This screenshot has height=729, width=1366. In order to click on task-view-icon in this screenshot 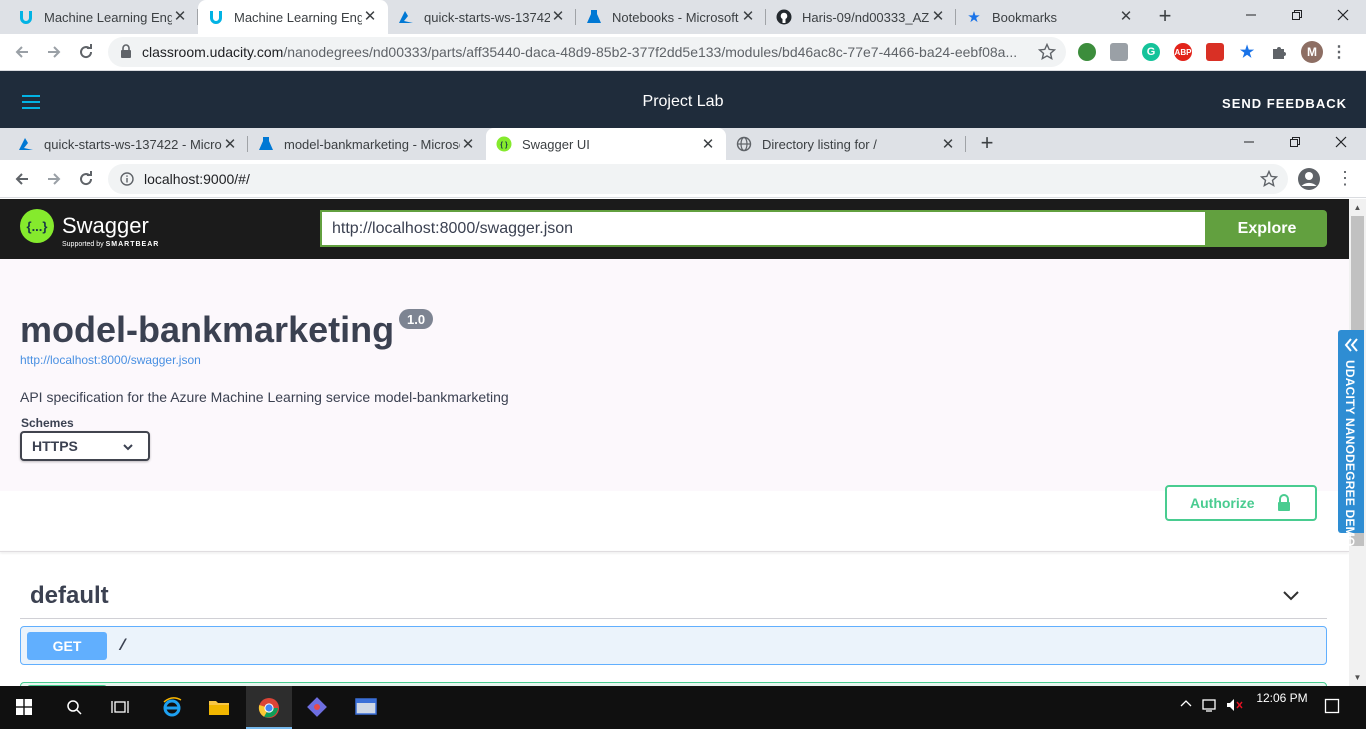, I will do `click(120, 707)`.